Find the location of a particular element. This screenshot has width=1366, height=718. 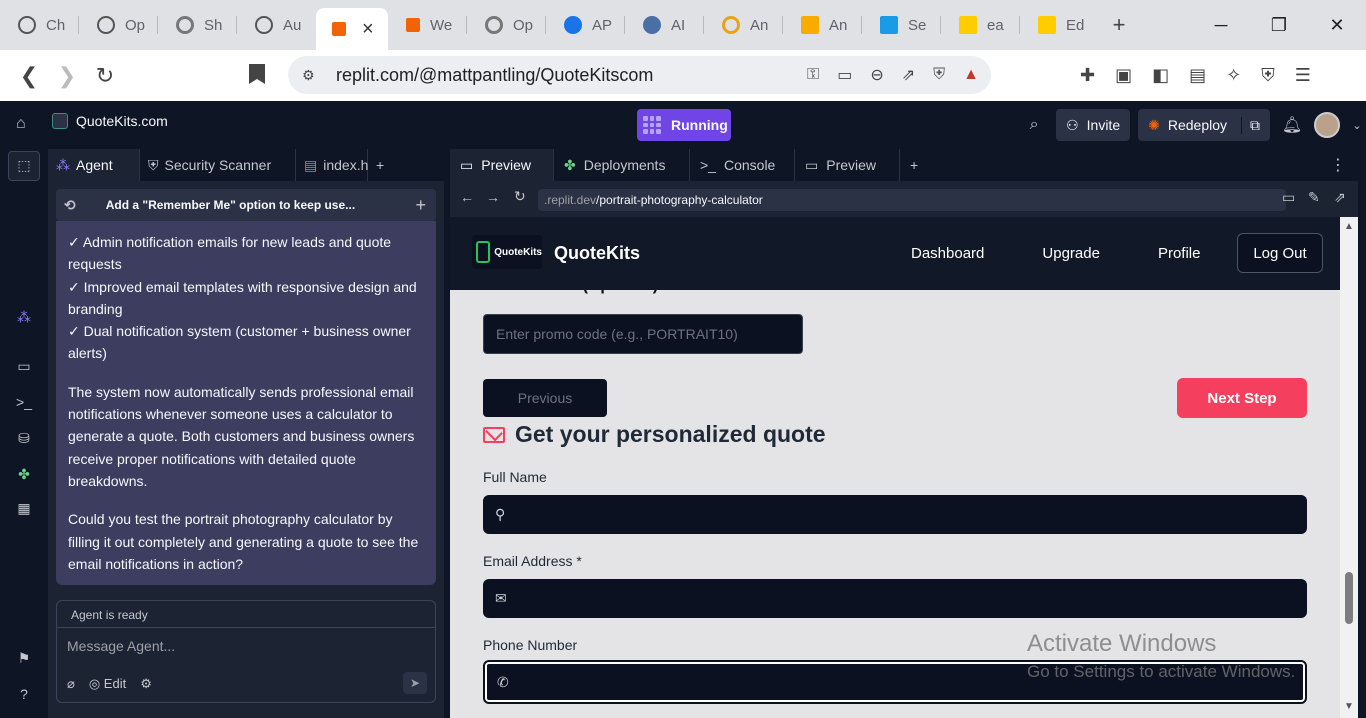

wallet-icon: ▤ is located at coordinates (1197, 75).